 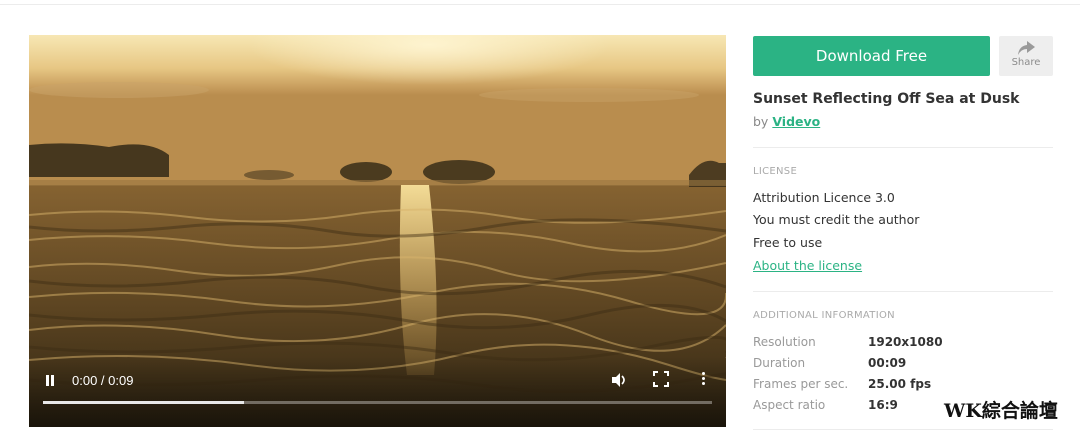 What do you see at coordinates (761, 121) in the screenshot?
I see `by-prefix: by` at bounding box center [761, 121].